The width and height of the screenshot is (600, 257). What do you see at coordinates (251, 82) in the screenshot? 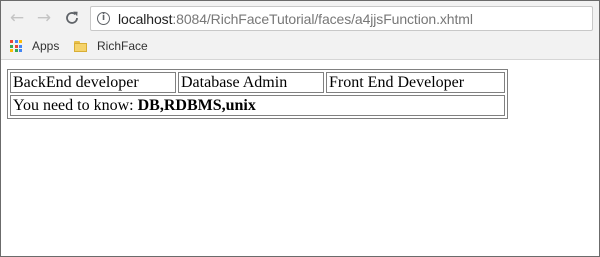
I see `role-dba: Database Admin` at bounding box center [251, 82].